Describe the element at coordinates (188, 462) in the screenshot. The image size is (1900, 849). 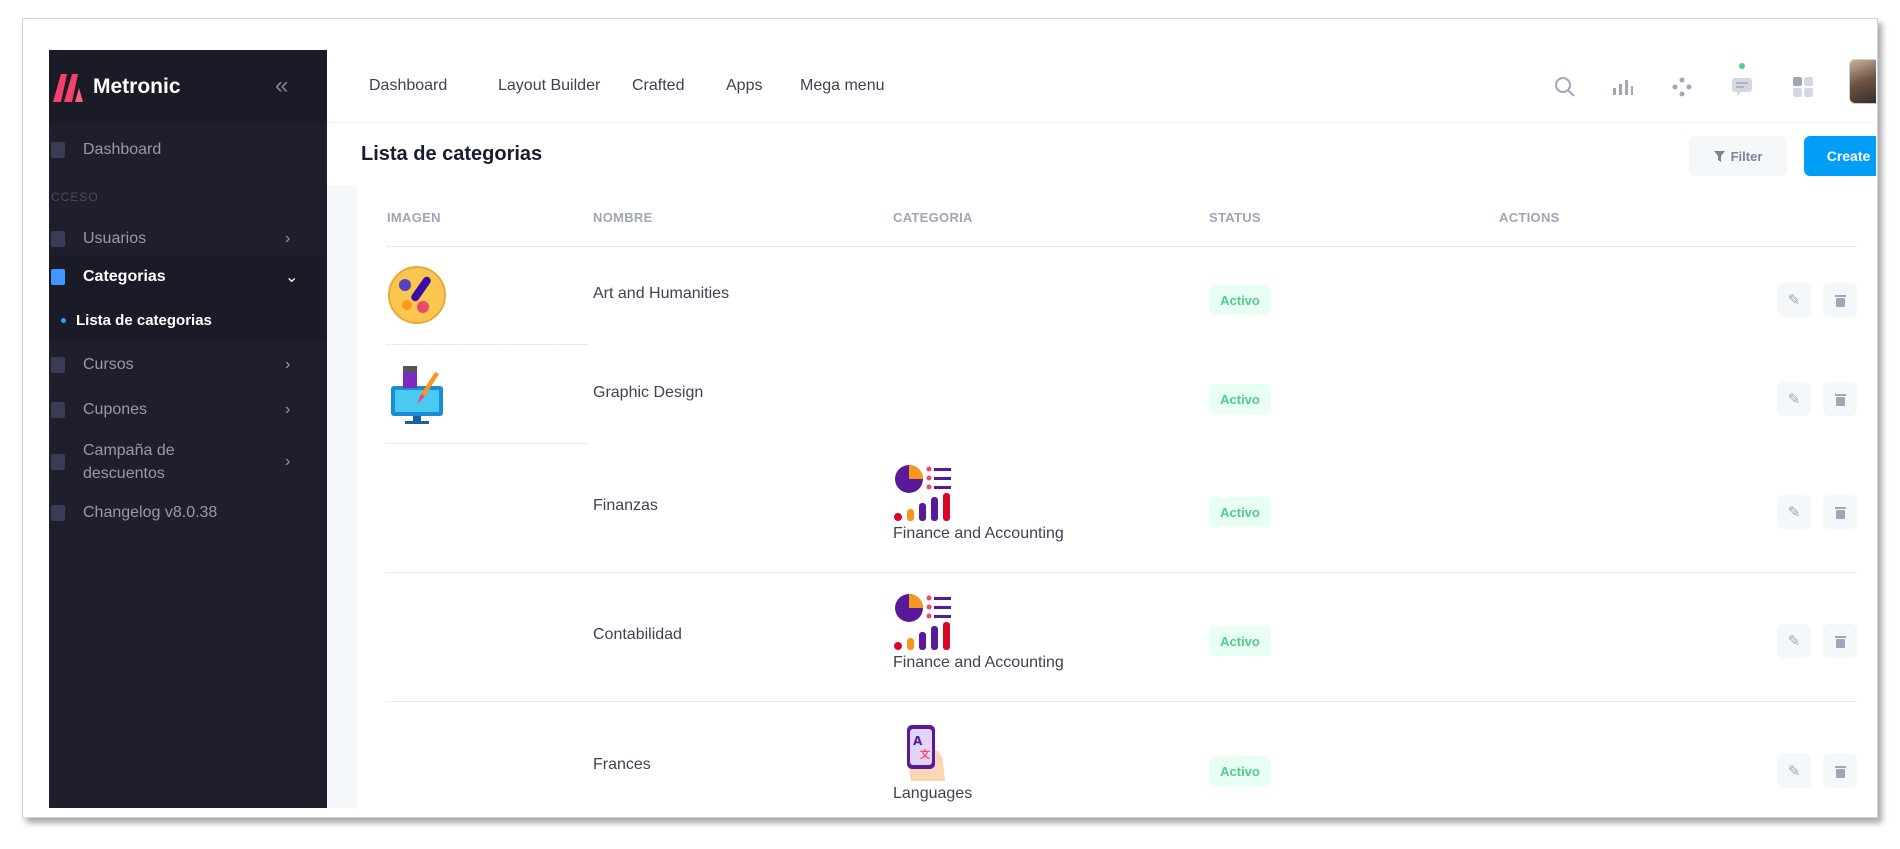
I see `sidebar-item-campana-de-descuentos: Campaña de descuentos ›` at that location.